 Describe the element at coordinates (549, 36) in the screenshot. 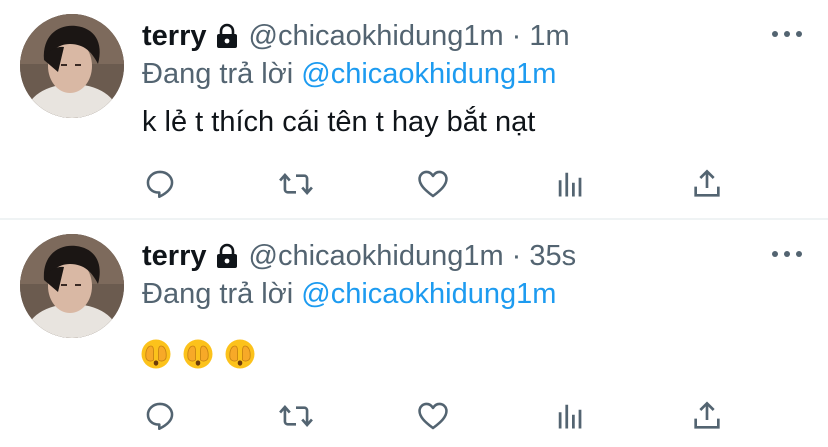

I see `timestamp: 1m` at that location.